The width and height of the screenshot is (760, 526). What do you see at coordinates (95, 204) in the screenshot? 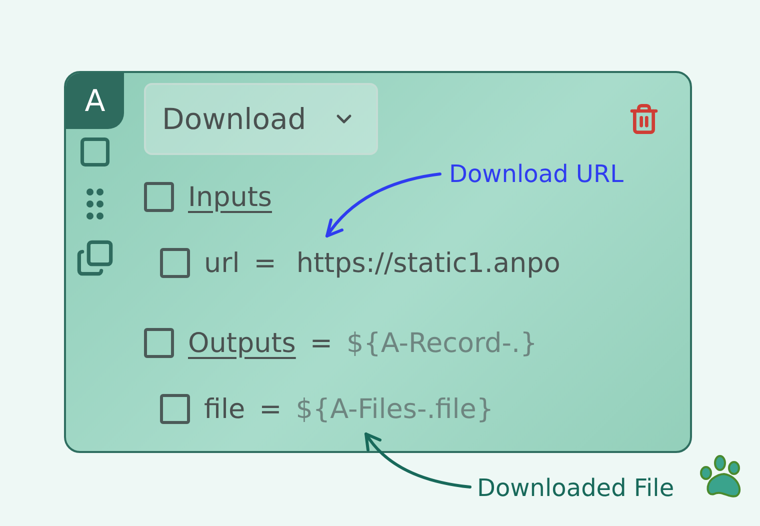
I see `drag-handle-icon` at bounding box center [95, 204].